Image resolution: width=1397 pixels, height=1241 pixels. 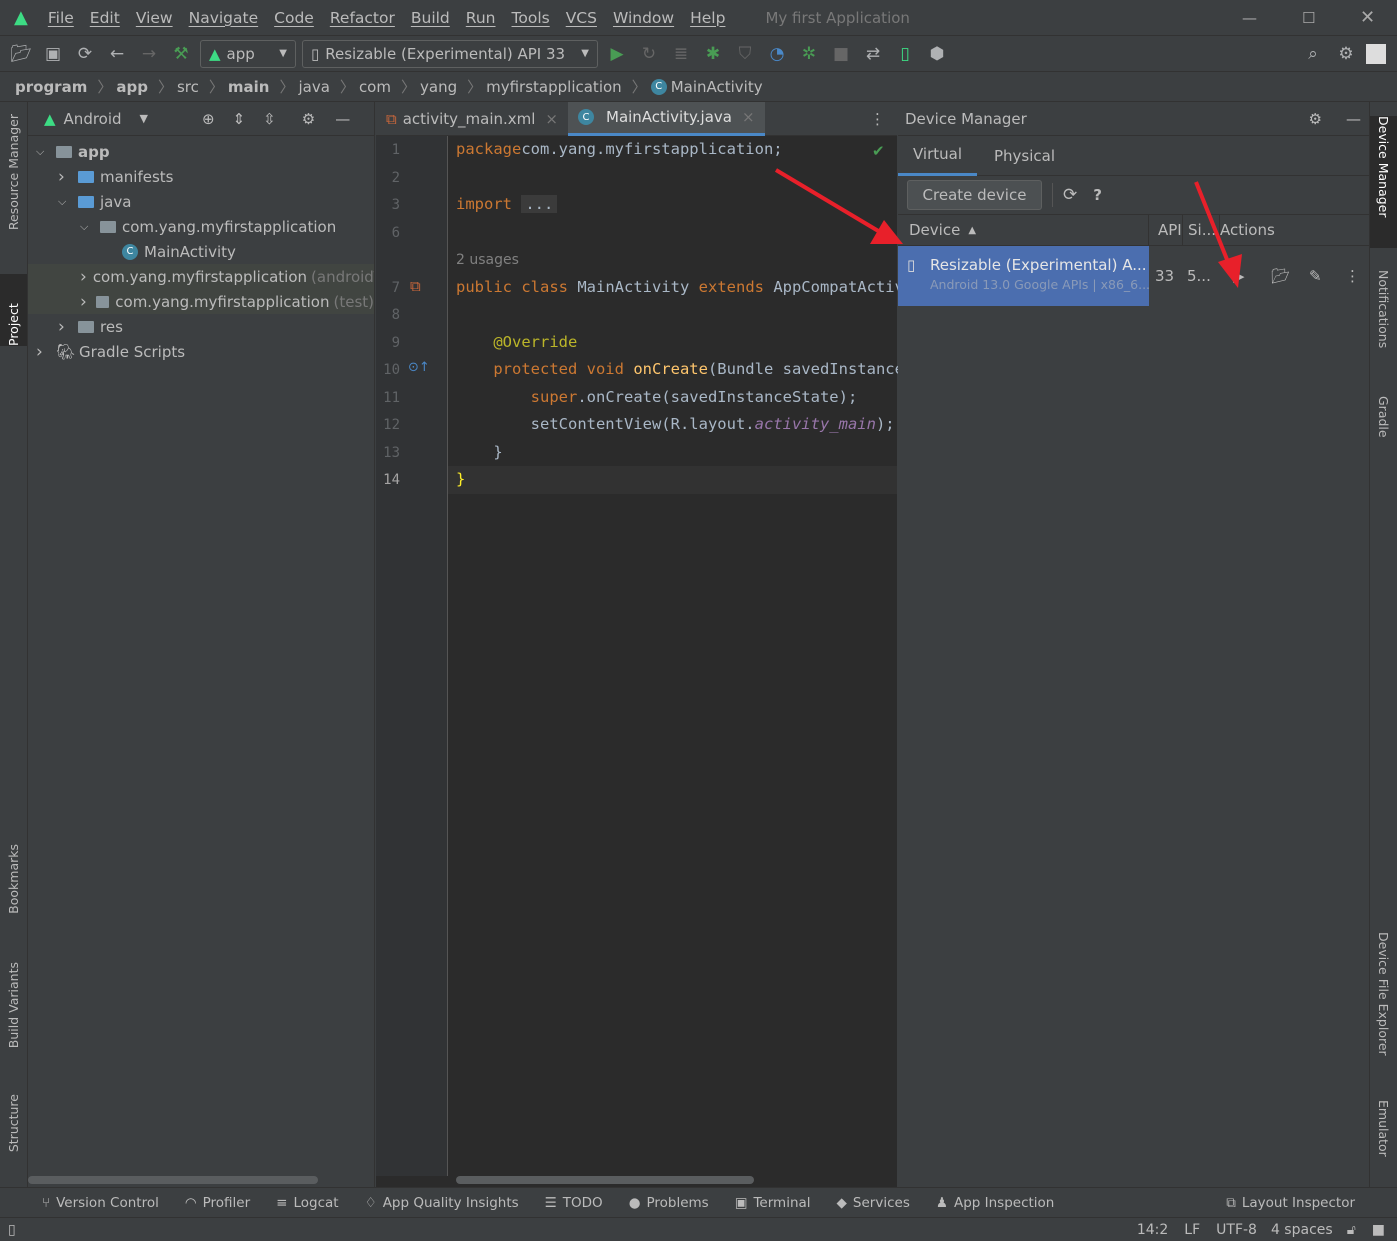 I want to click on tree-item: C MainActivity, so click(x=201, y=251).